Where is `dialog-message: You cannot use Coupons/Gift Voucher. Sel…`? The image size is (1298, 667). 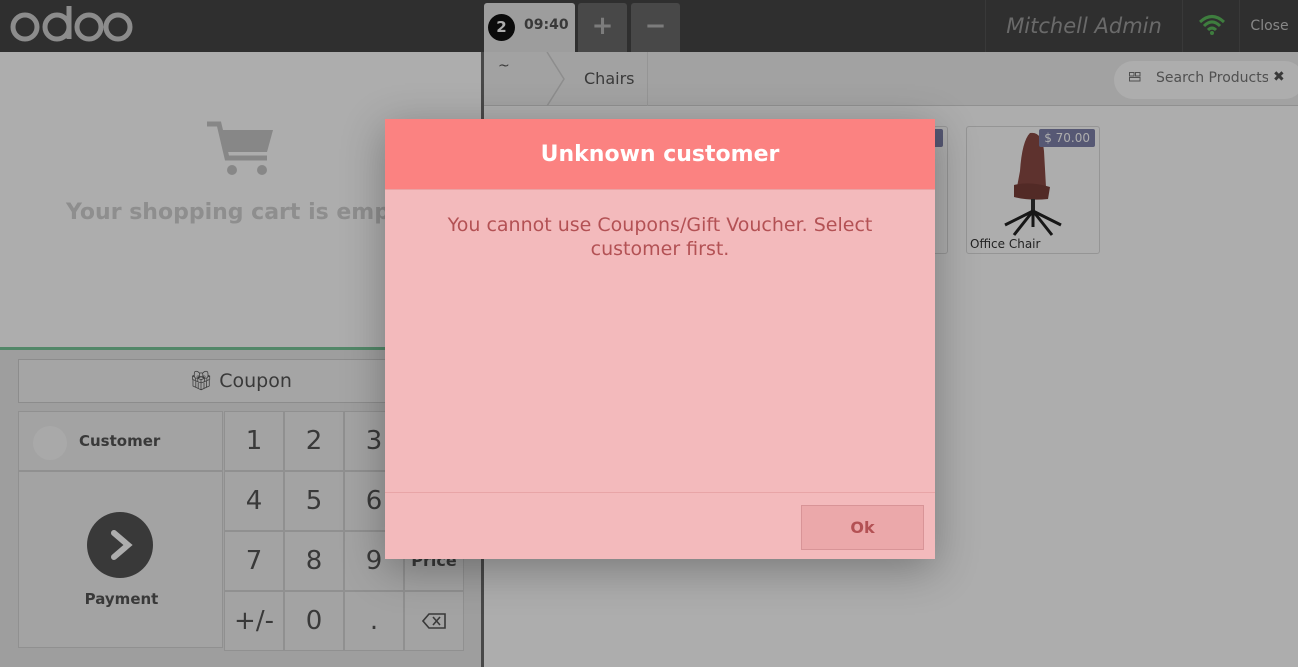 dialog-message: You cannot use Coupons/Gift Voucher. Sel… is located at coordinates (660, 237).